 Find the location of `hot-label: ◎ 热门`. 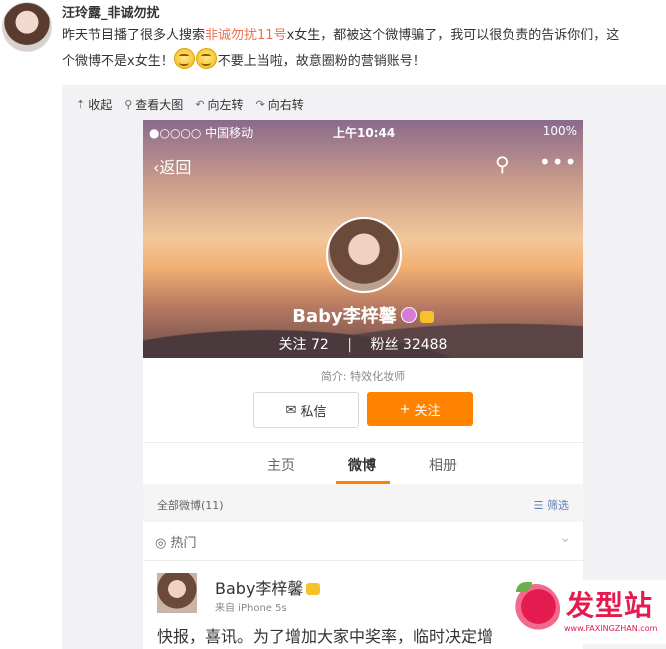

hot-label: ◎ 热门 is located at coordinates (176, 543).